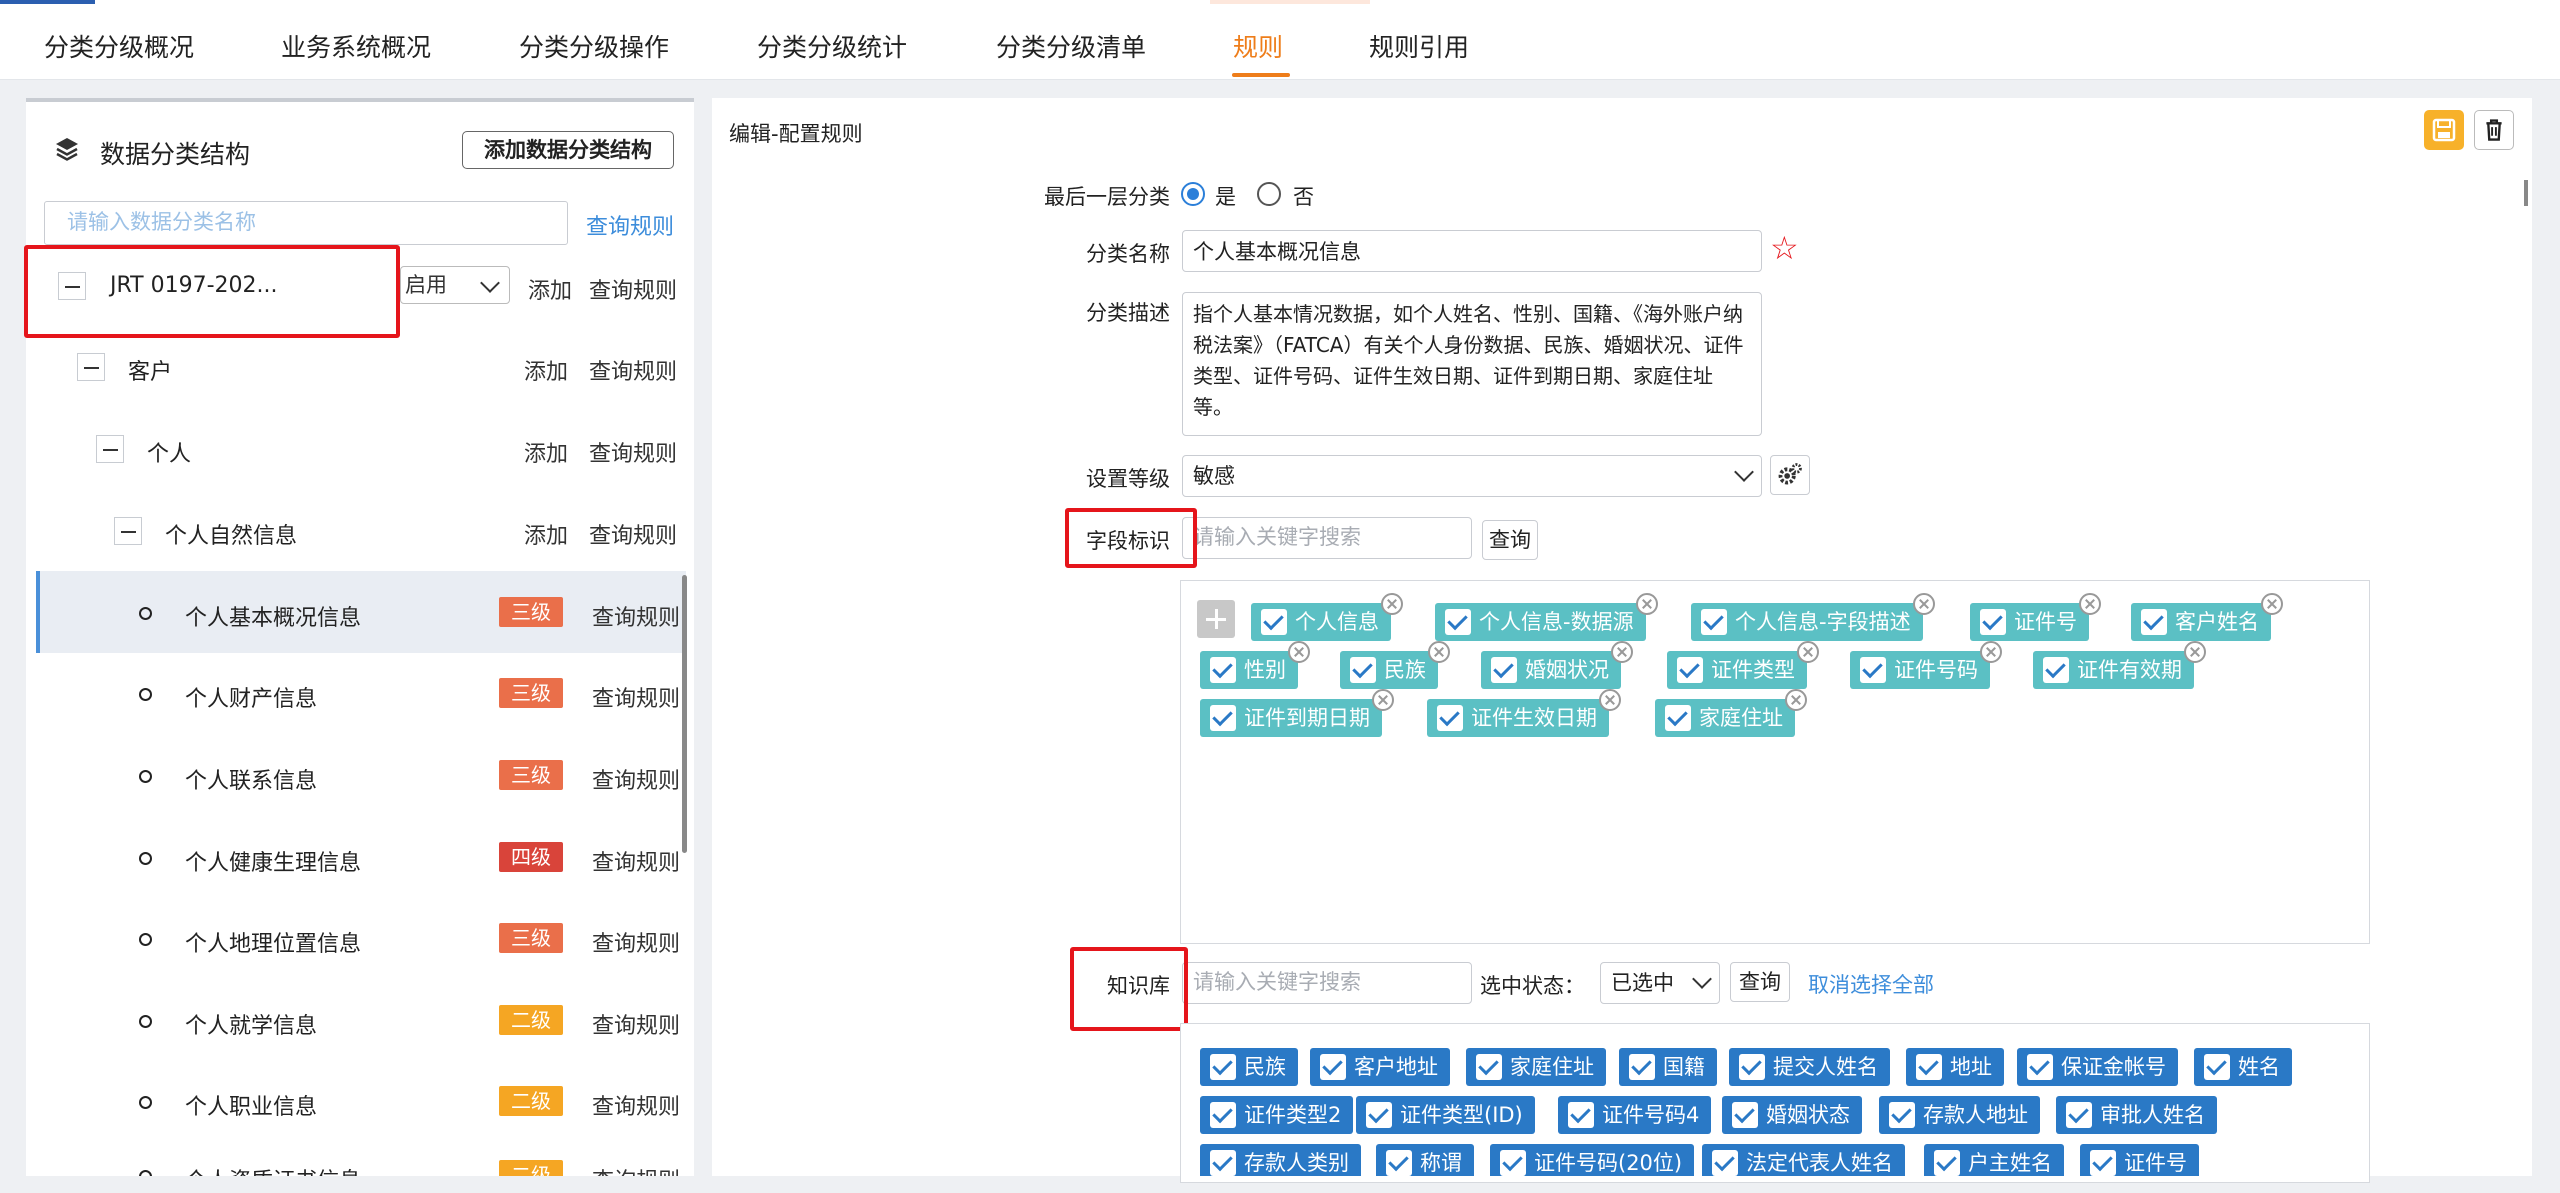 The image size is (2560, 1193). I want to click on field-tag: 家庭住址, so click(1731, 713).